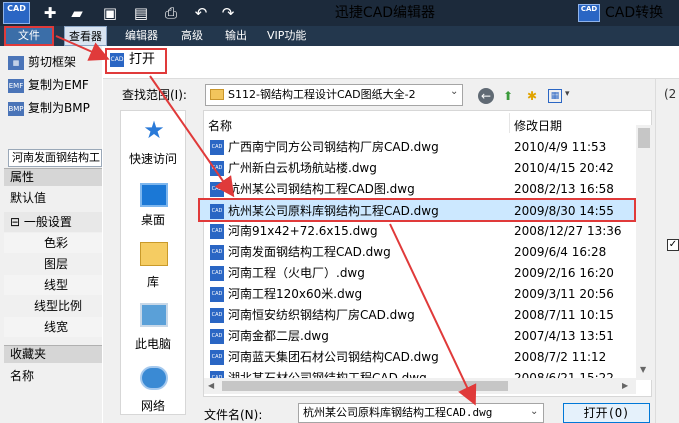  I want to click on redo-icon: ↷, so click(228, 13).